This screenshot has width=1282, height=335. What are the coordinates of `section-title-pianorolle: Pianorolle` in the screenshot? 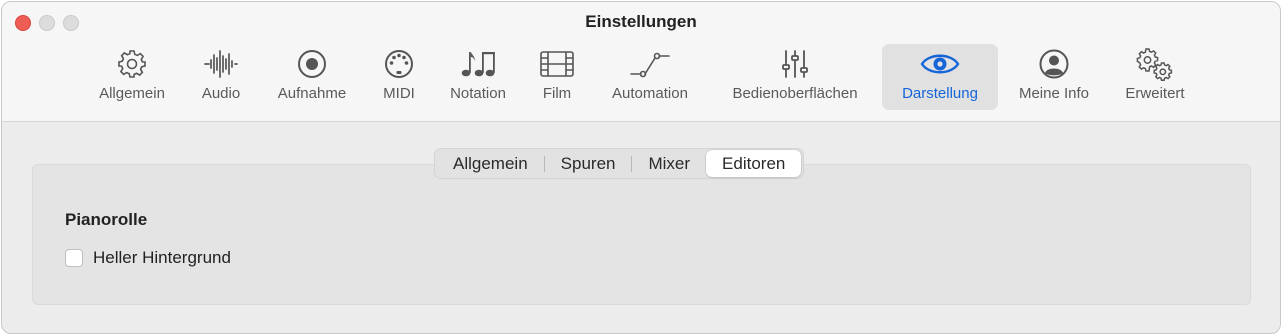 It's located at (106, 219).